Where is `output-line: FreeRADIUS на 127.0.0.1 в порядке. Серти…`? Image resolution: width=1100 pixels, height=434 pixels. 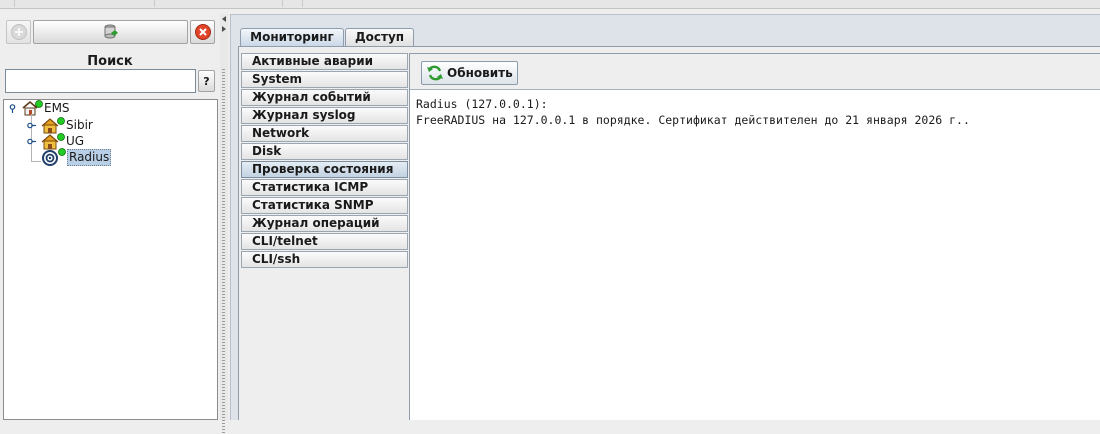
output-line: FreeRADIUS на 127.0.0.1 в порядке. Серти… is located at coordinates (693, 120).